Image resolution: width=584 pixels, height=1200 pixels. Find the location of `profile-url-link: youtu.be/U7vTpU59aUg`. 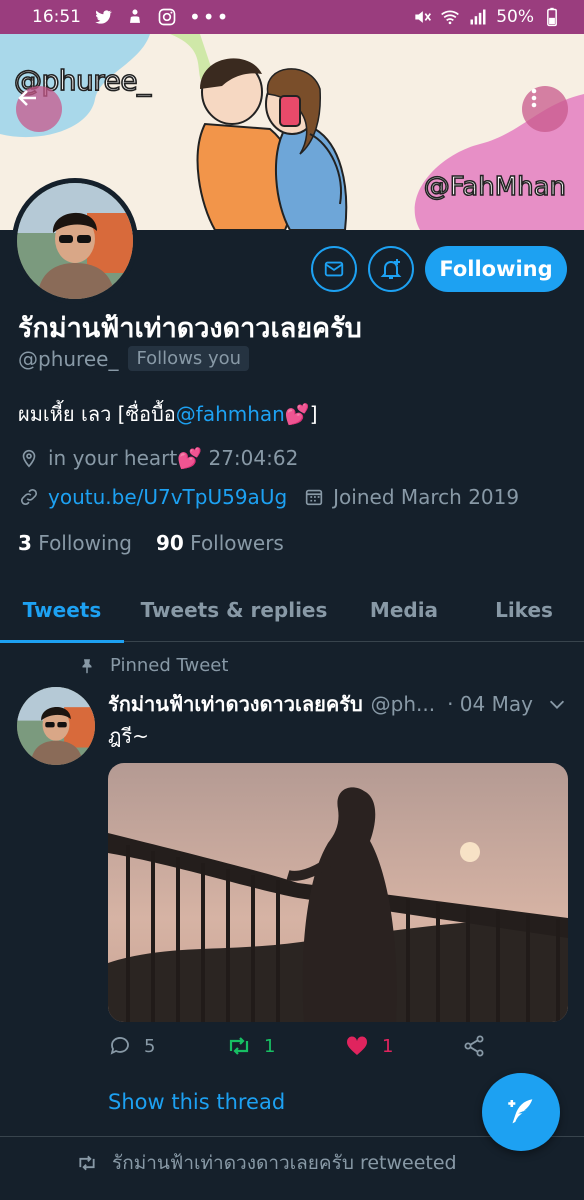

profile-url-link: youtu.be/U7vTpU59aUg is located at coordinates (167, 497).